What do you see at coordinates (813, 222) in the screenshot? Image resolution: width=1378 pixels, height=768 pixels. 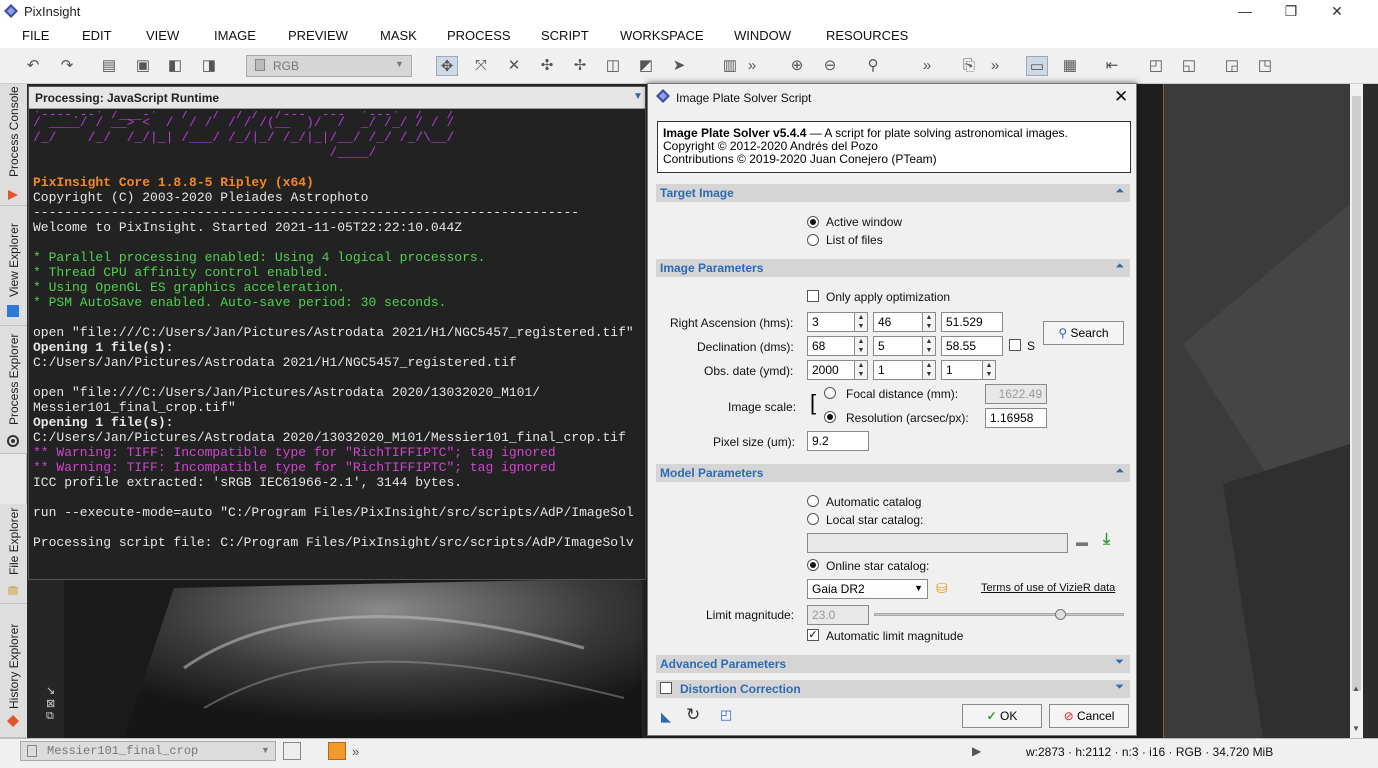 I see `active-window-radio` at bounding box center [813, 222].